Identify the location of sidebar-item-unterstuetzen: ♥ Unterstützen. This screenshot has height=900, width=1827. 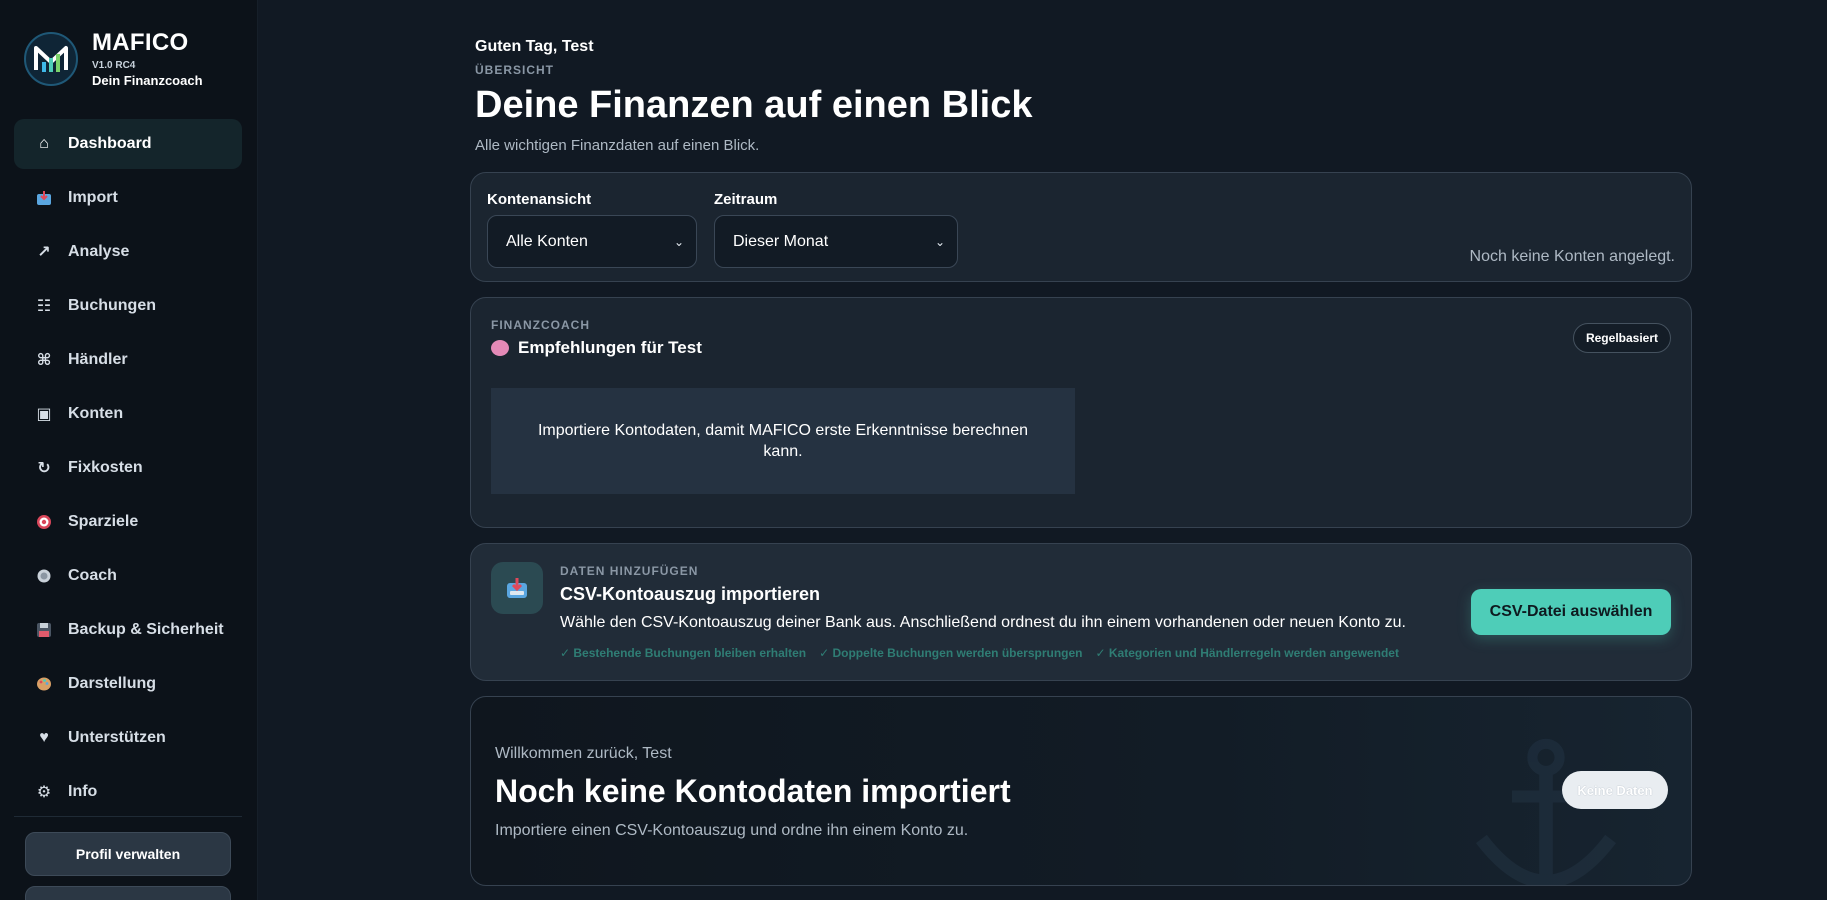
(128, 738).